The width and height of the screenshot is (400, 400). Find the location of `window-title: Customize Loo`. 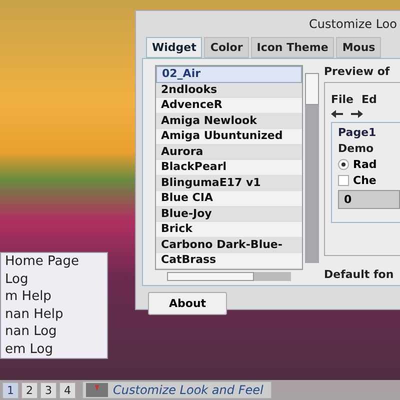

window-title: Customize Loo is located at coordinates (353, 24).